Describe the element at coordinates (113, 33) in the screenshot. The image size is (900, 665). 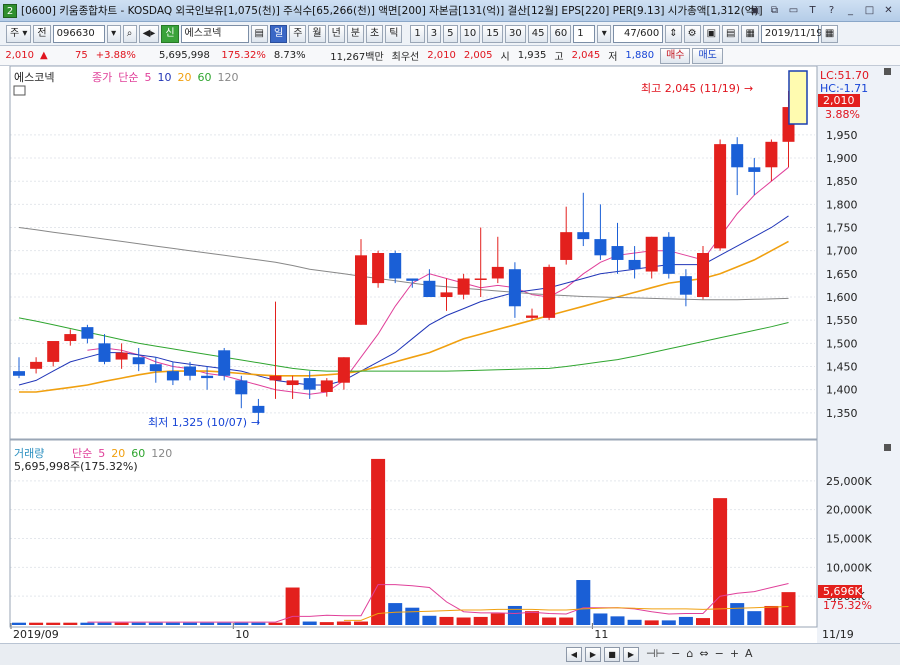
I see `code-dropdown-button: ▾` at that location.